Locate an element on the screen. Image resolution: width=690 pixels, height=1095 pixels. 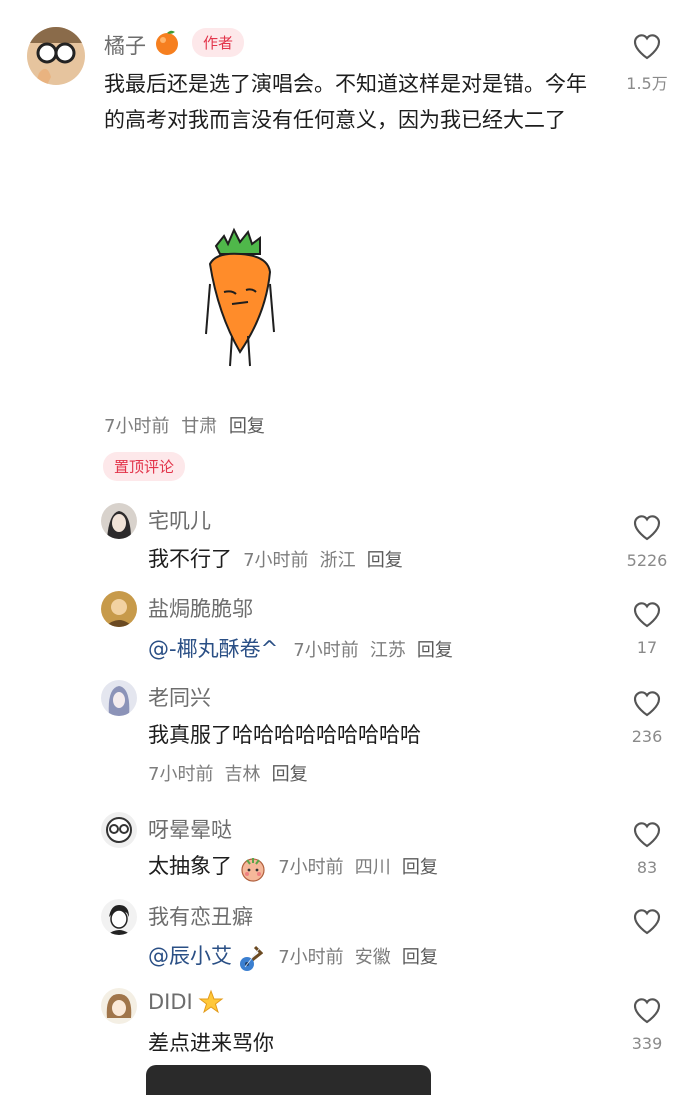
reply-author: 宅叽儿 is located at coordinates (179, 520).